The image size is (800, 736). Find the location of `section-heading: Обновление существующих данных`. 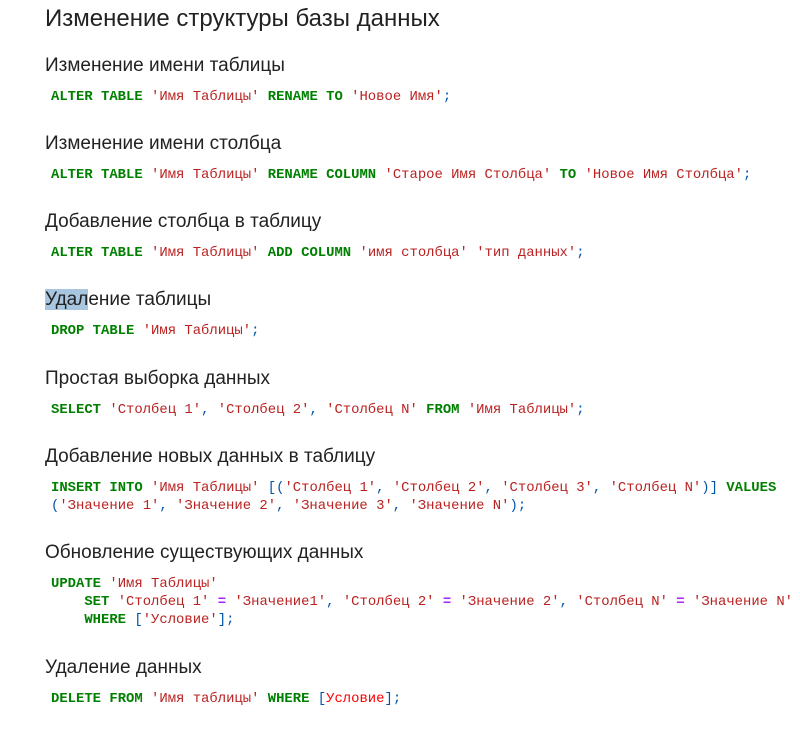

section-heading: Обновление существующих данных is located at coordinates (204, 552).